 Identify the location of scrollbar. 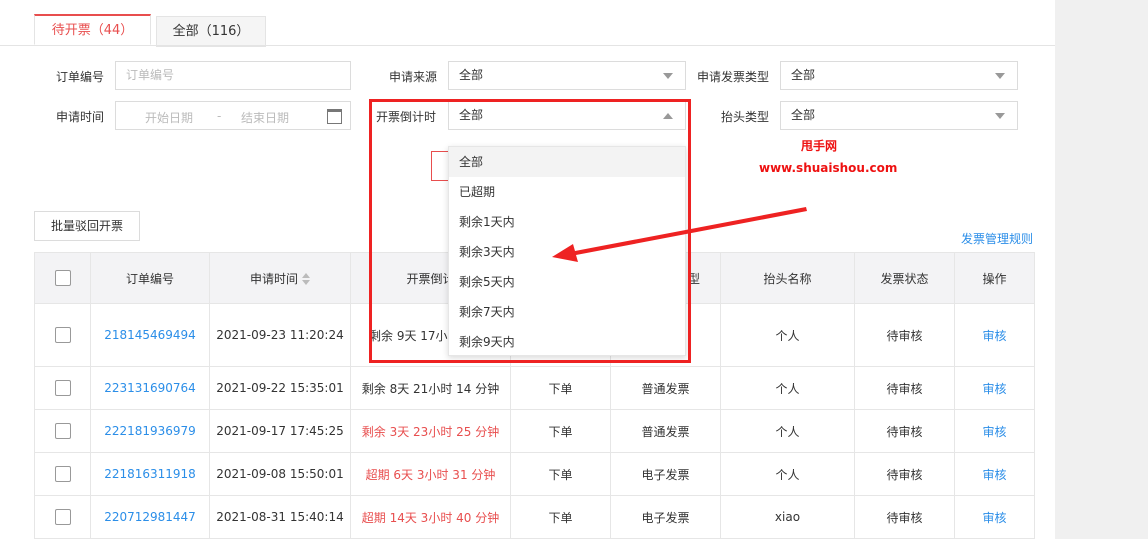
(1143, 269).